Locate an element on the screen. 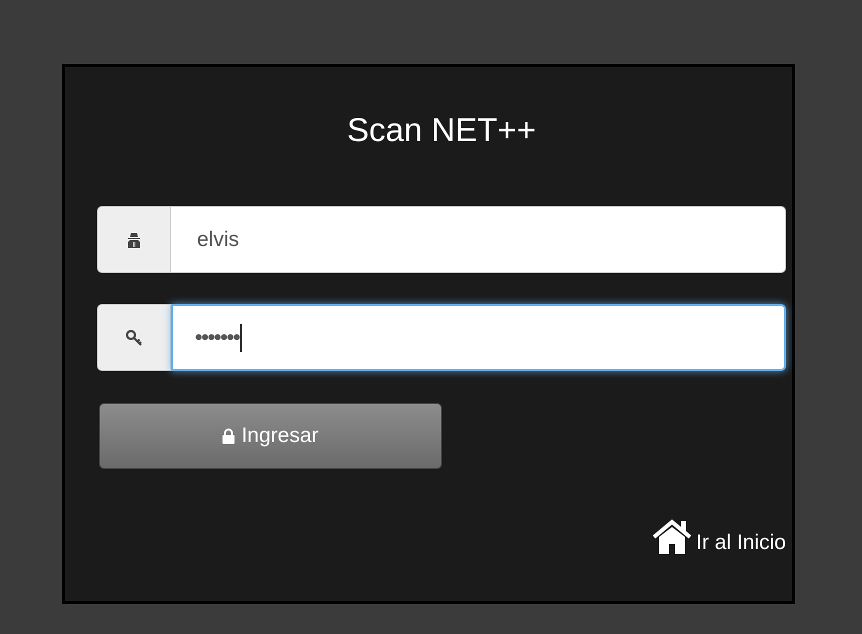  home-icon is located at coordinates (672, 537).